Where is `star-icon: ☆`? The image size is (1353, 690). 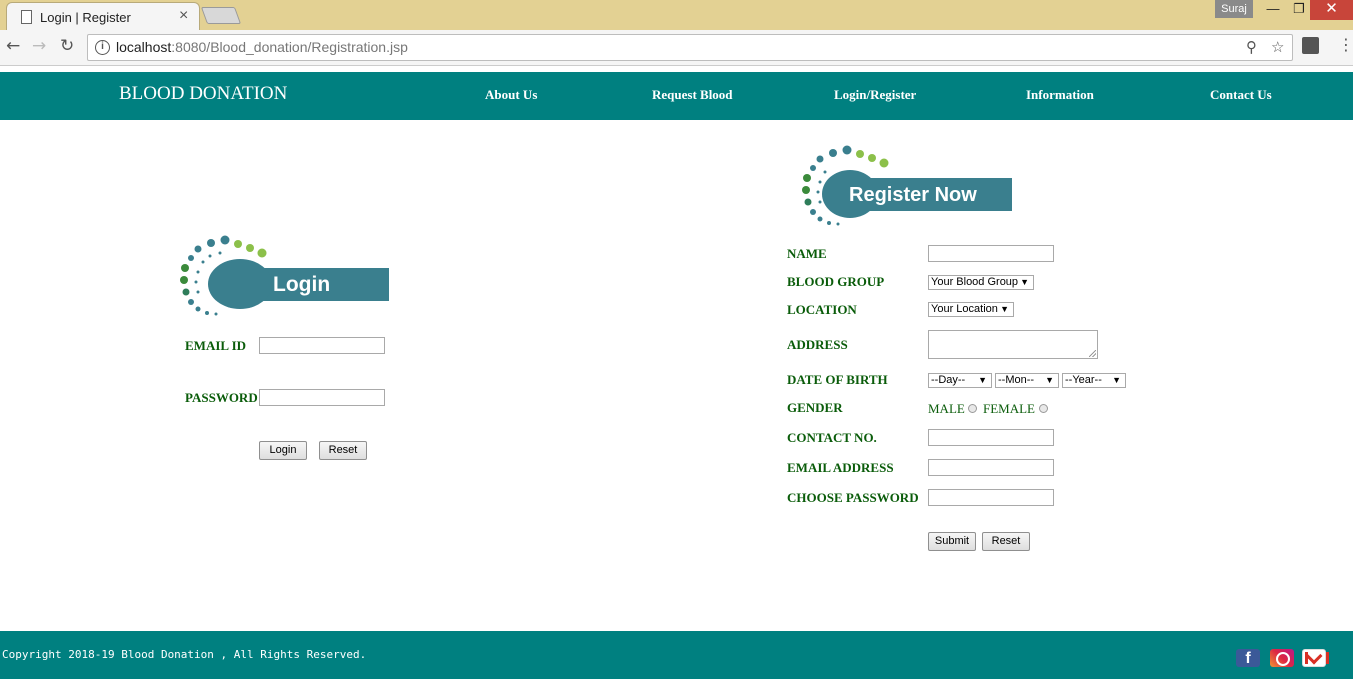
star-icon: ☆ is located at coordinates (1277, 47).